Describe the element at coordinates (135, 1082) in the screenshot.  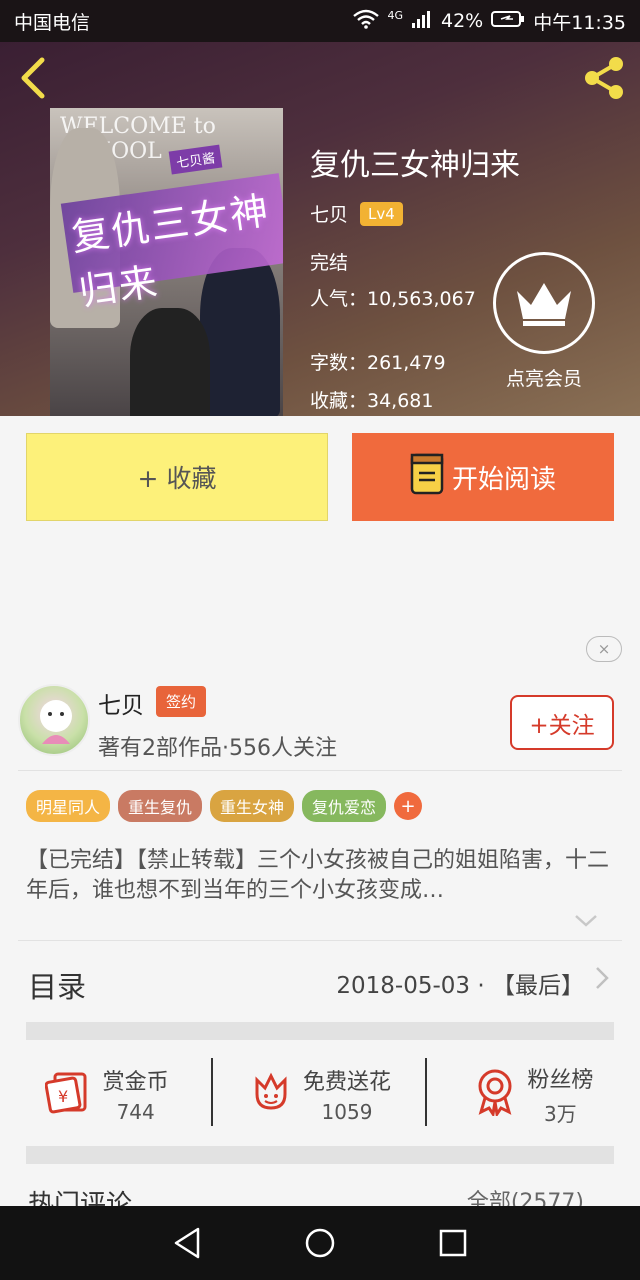
I see `reward-coins-label: 赏金币` at that location.